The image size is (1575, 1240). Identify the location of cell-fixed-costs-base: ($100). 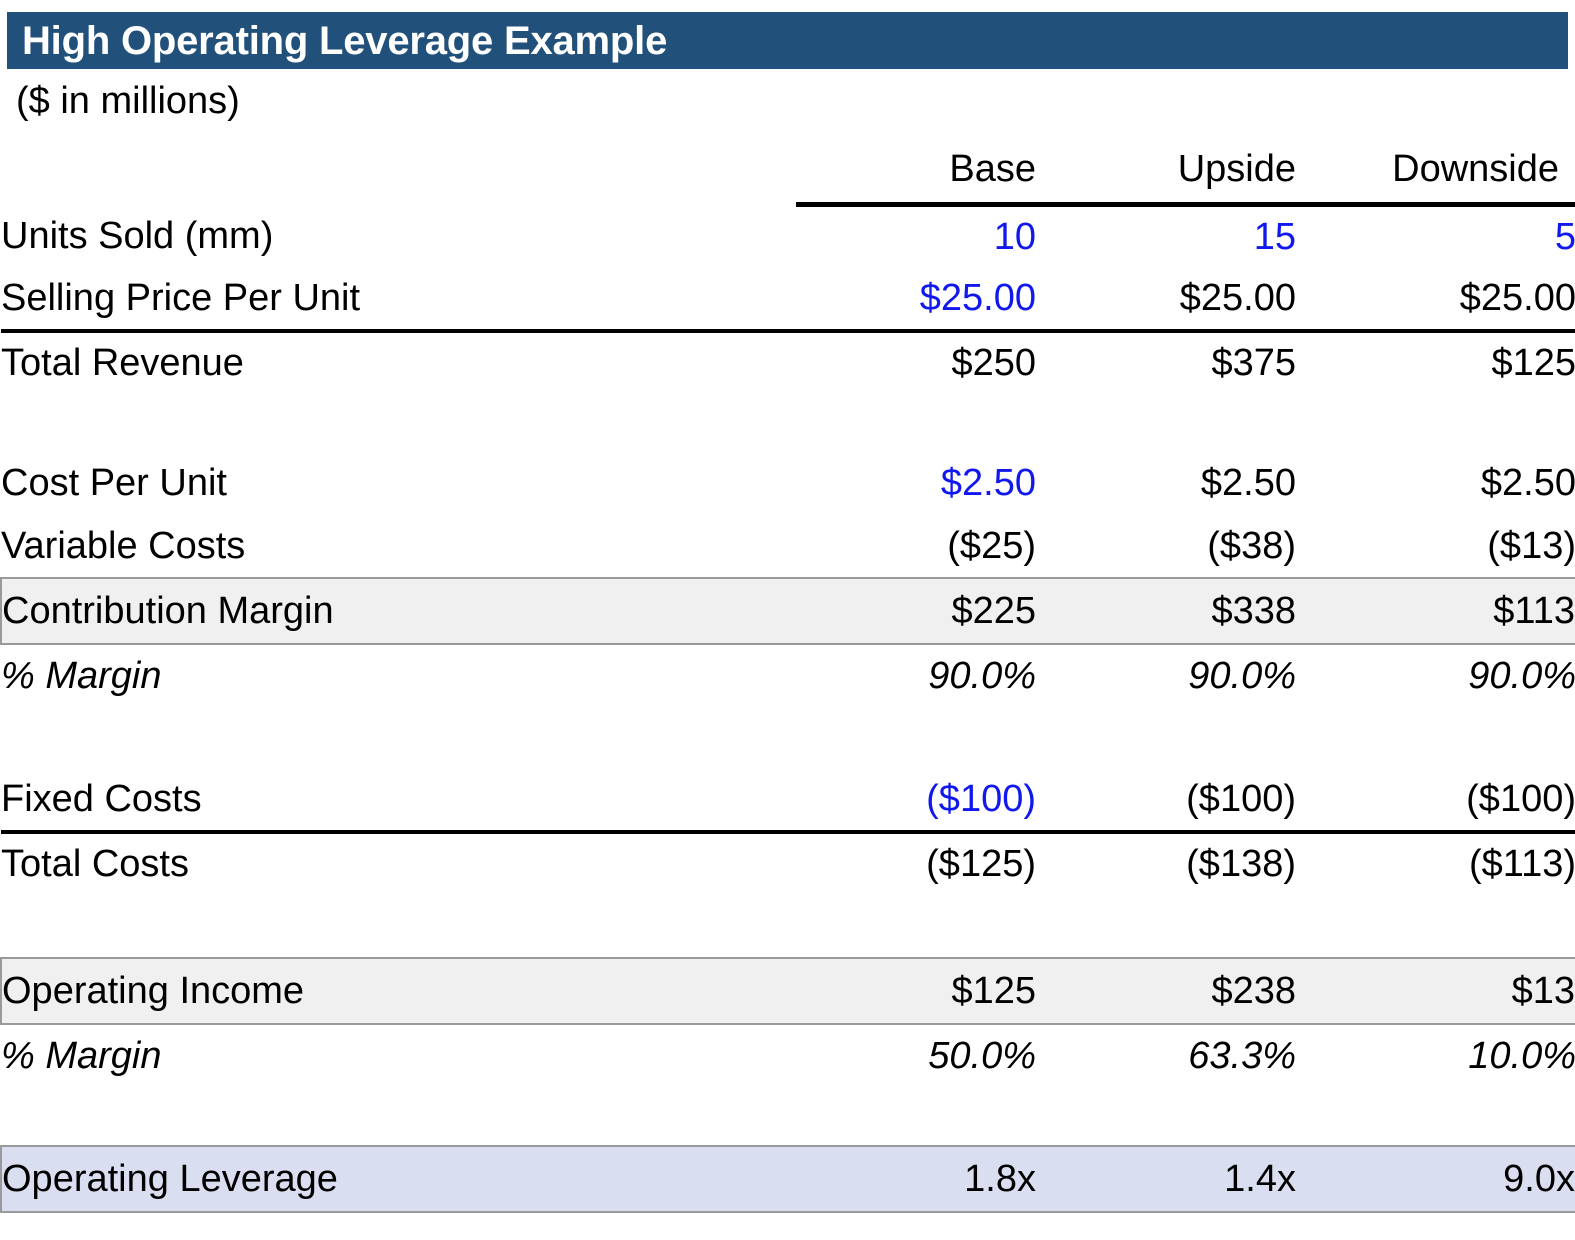
(926, 800).